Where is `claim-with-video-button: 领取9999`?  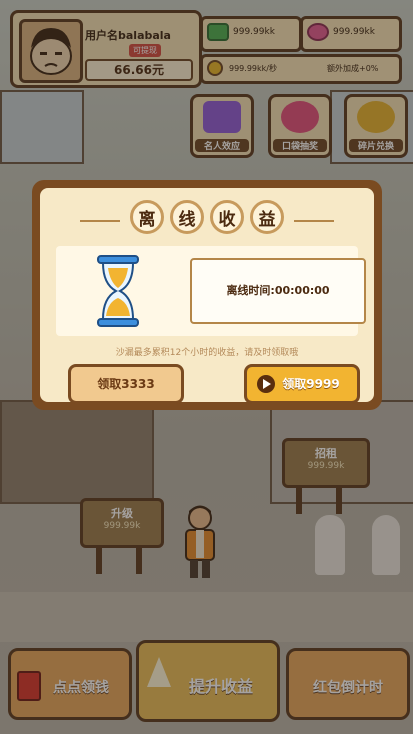 claim-with-video-button: 领取9999 is located at coordinates (302, 384).